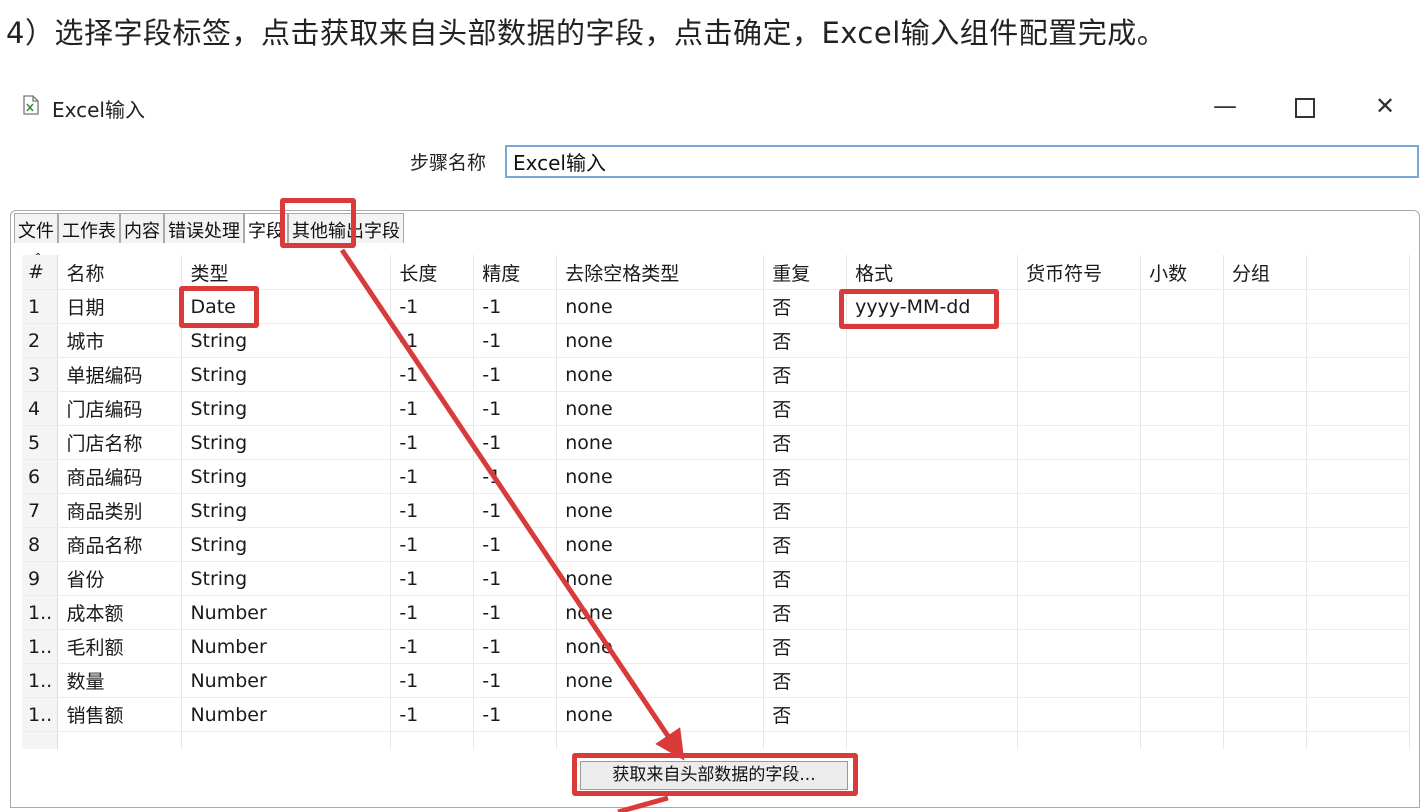 The image size is (1426, 812). I want to click on tab-error-handling: 错误处理, so click(204, 228).